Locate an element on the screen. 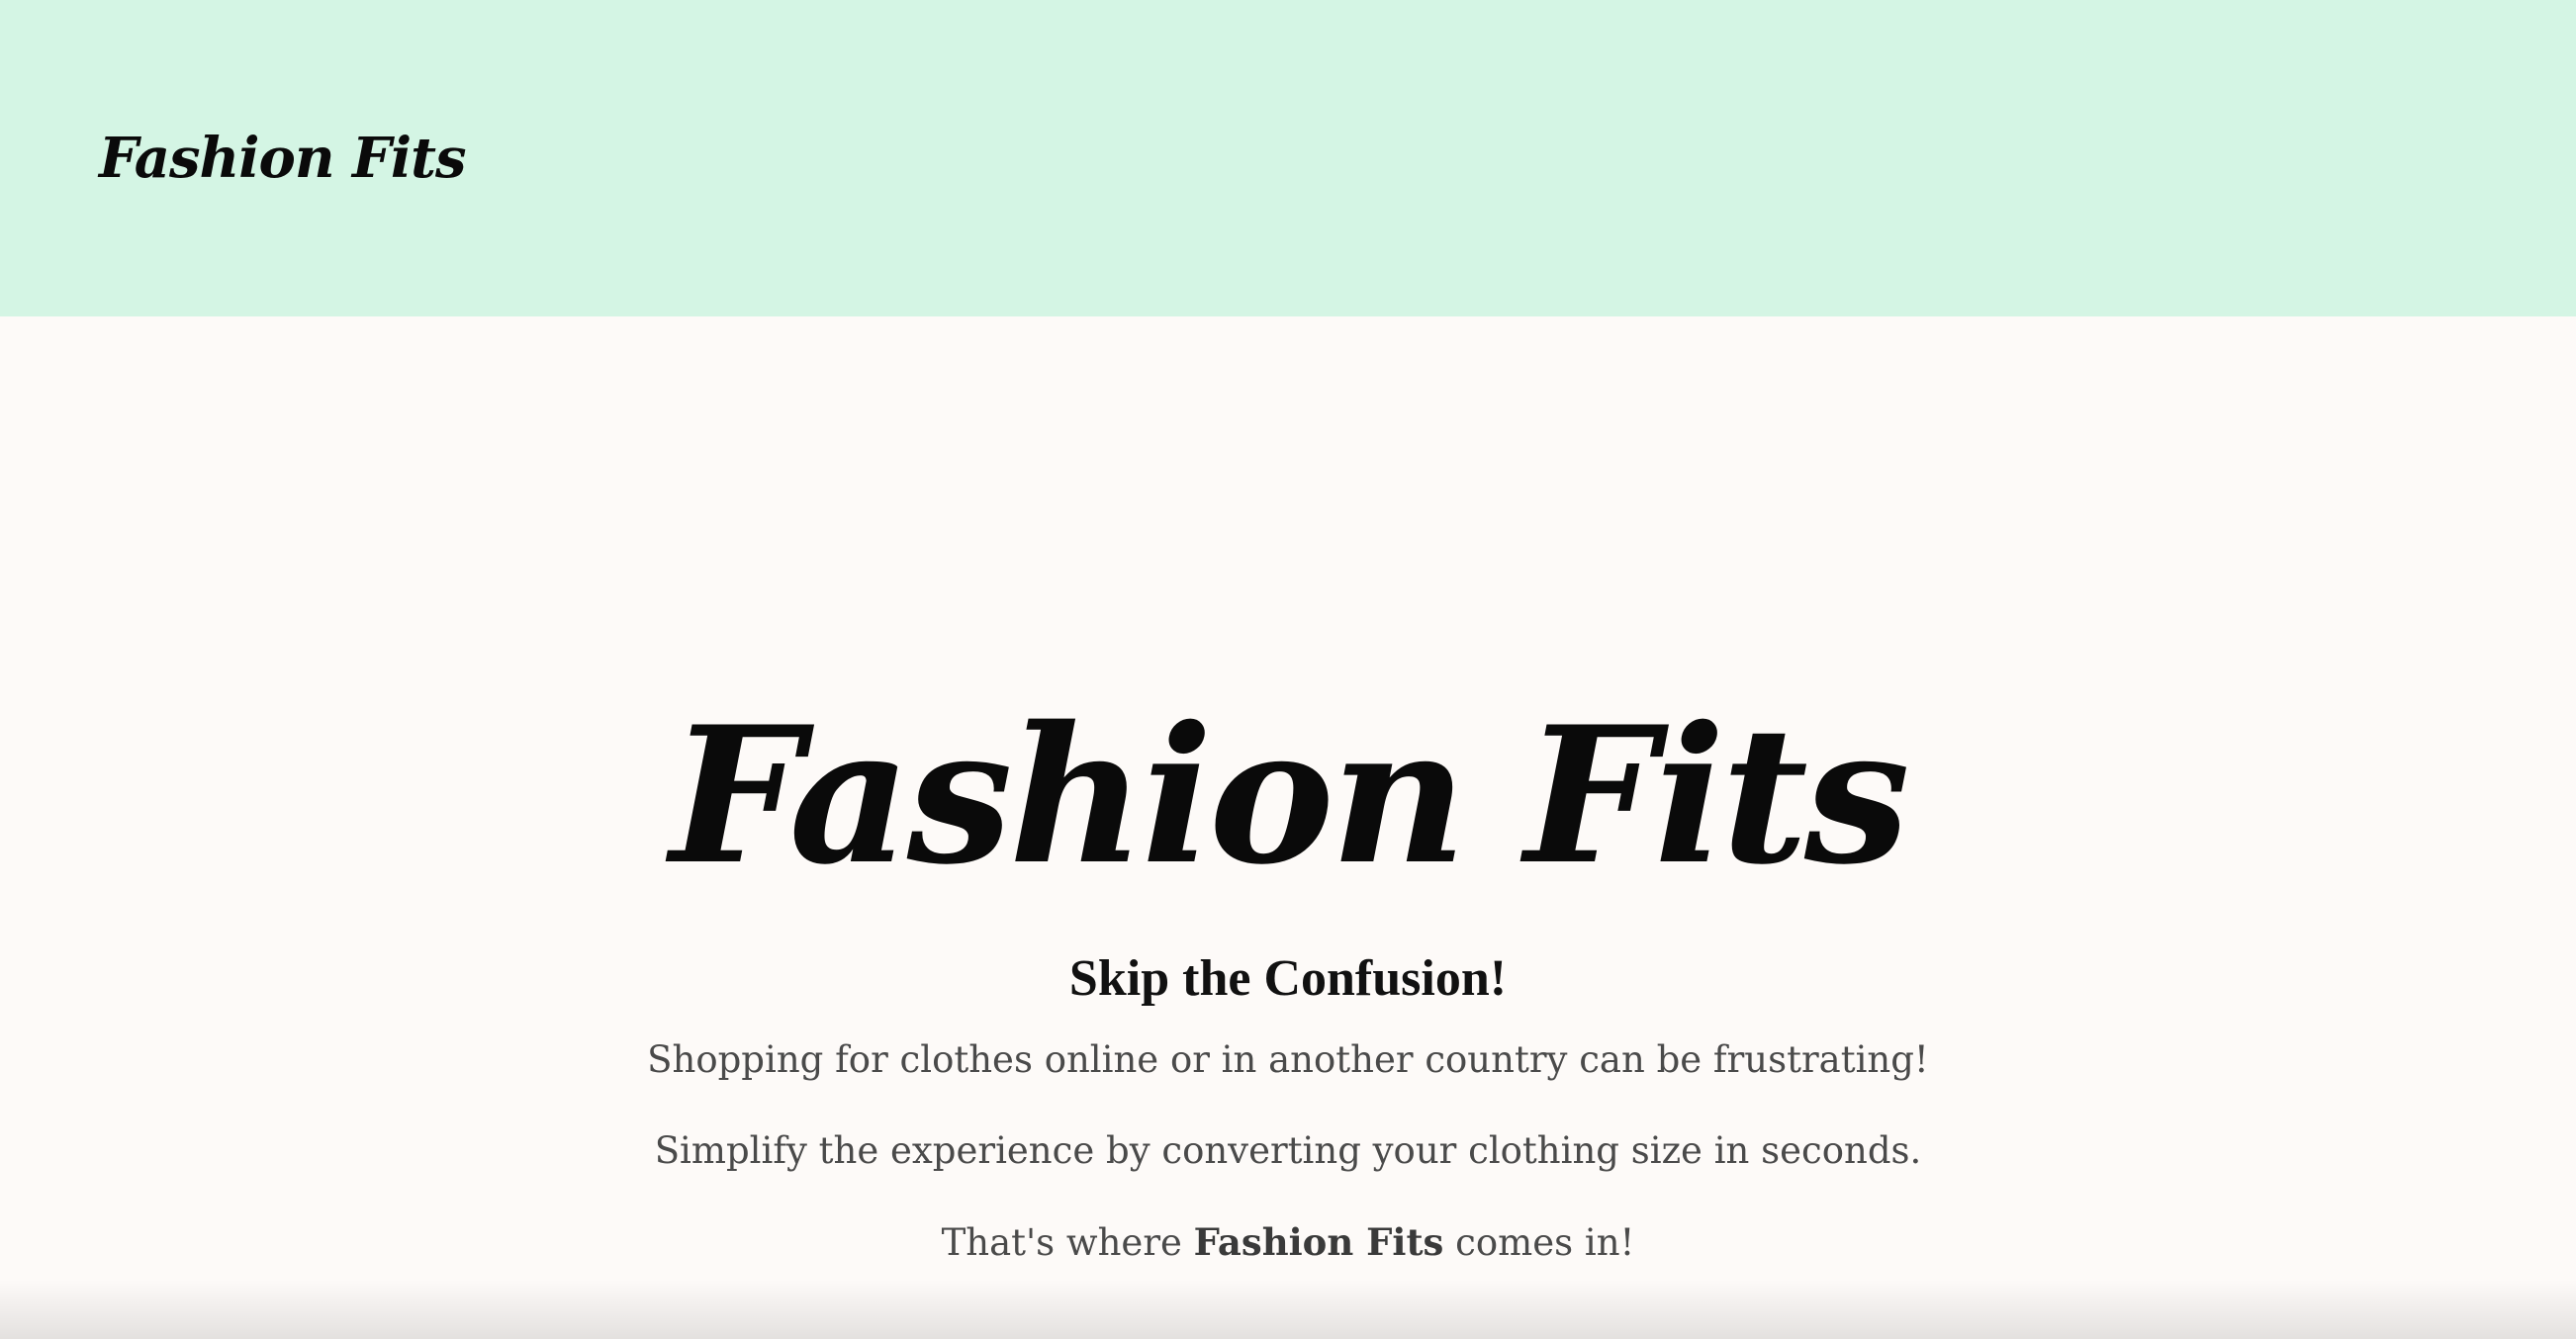  hero-title: Fashion Fits is located at coordinates (1290, 796).